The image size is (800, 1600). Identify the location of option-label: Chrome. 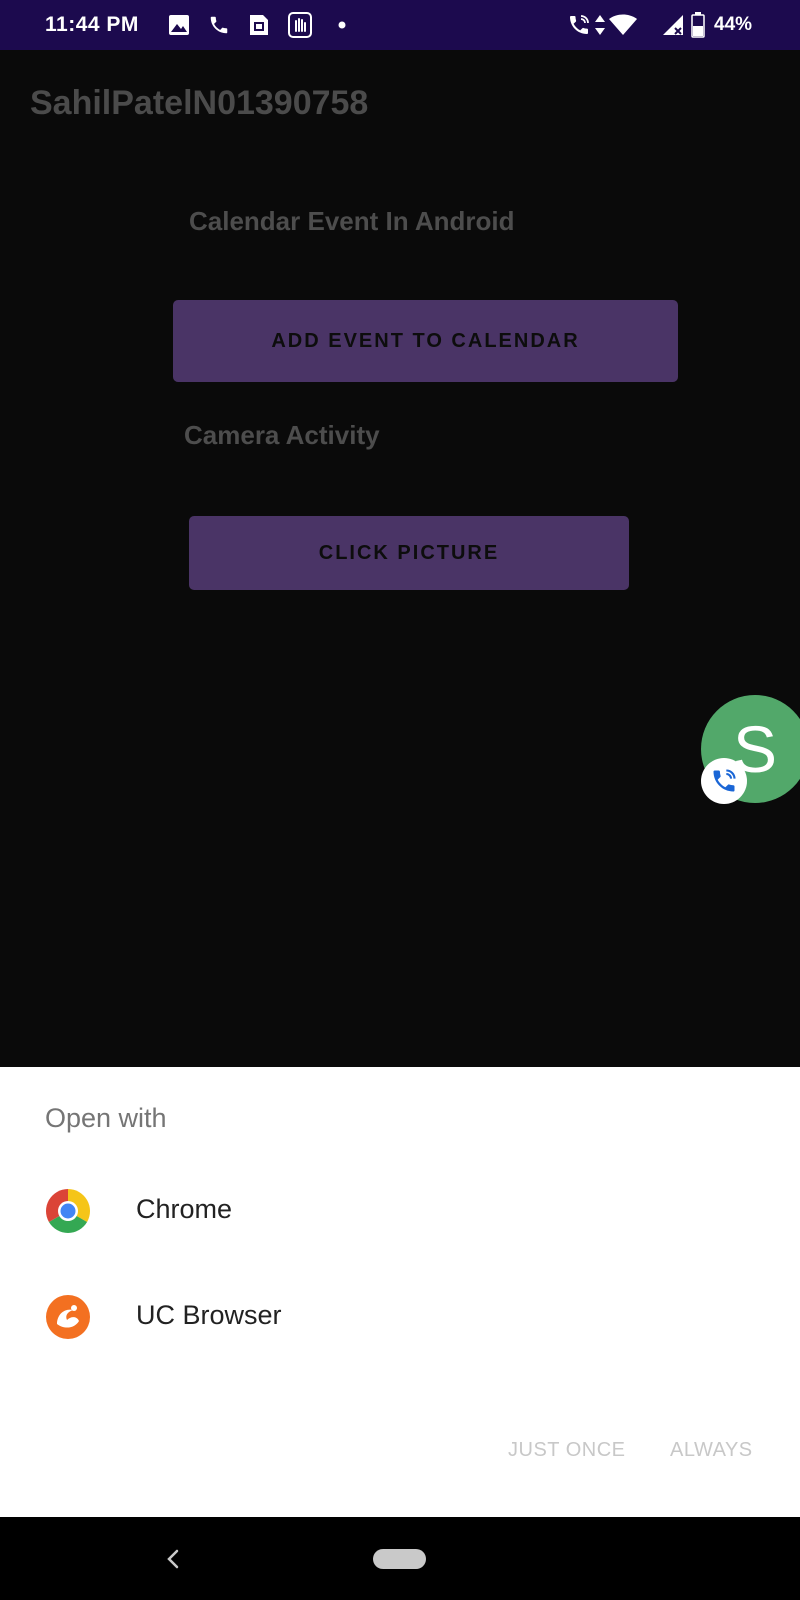
(184, 1209).